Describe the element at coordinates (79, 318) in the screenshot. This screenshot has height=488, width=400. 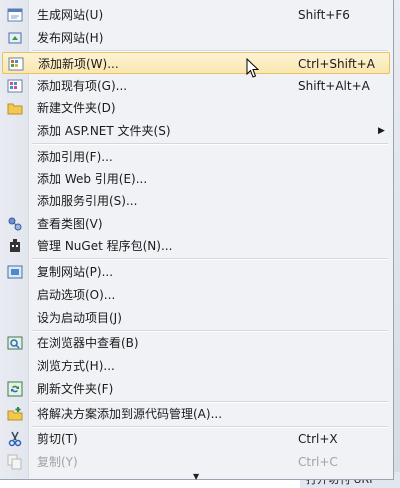
I see `menu-item-label: 设为启动项目(J)` at that location.